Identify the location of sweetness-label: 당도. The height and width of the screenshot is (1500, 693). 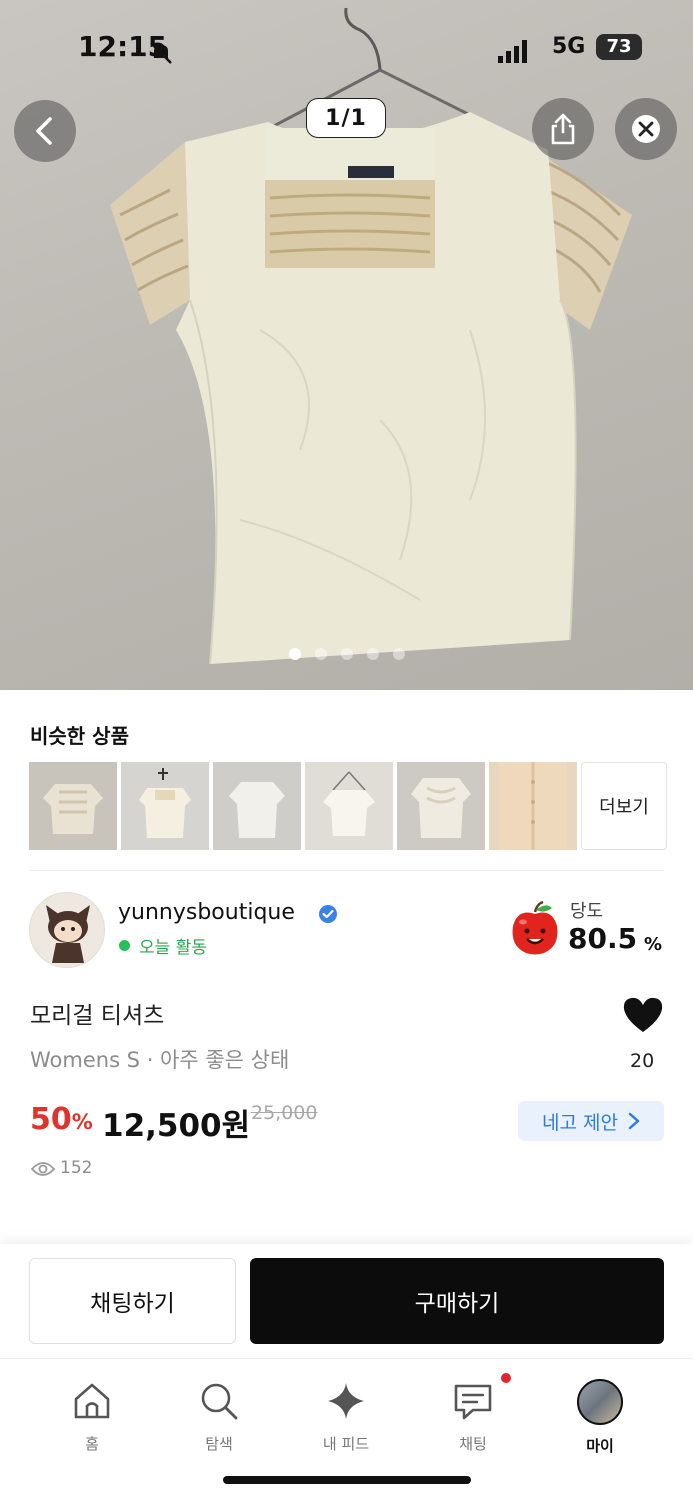
(587, 911).